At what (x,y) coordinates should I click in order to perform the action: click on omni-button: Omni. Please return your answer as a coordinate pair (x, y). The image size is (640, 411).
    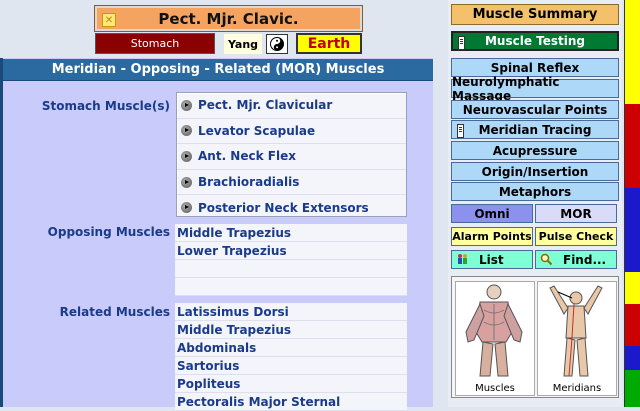
    Looking at the image, I should click on (492, 213).